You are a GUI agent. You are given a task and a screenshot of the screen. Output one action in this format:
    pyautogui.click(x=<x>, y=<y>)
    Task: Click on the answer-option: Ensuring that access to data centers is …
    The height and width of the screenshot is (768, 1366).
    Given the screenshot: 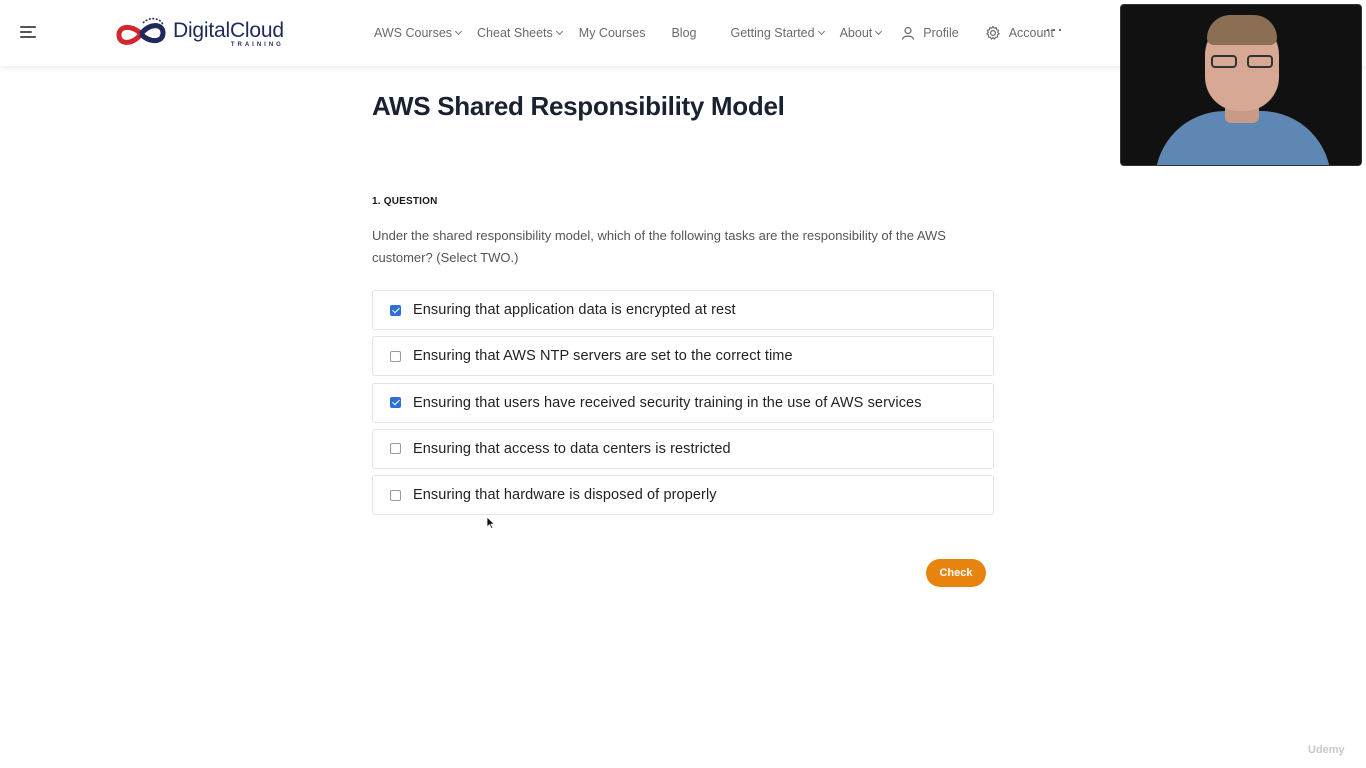 What is the action you would take?
    pyautogui.click(x=683, y=448)
    